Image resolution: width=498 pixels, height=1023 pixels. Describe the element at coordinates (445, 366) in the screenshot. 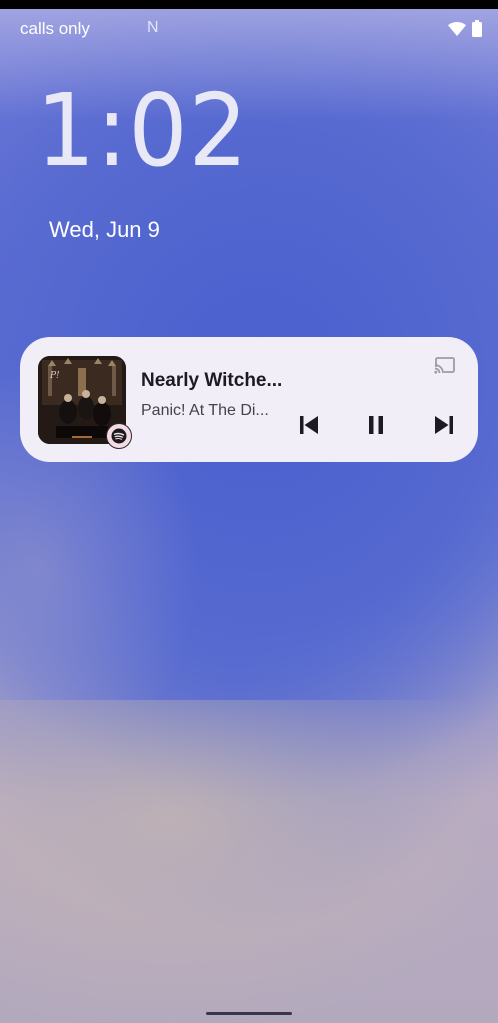

I see `cast-icon` at that location.